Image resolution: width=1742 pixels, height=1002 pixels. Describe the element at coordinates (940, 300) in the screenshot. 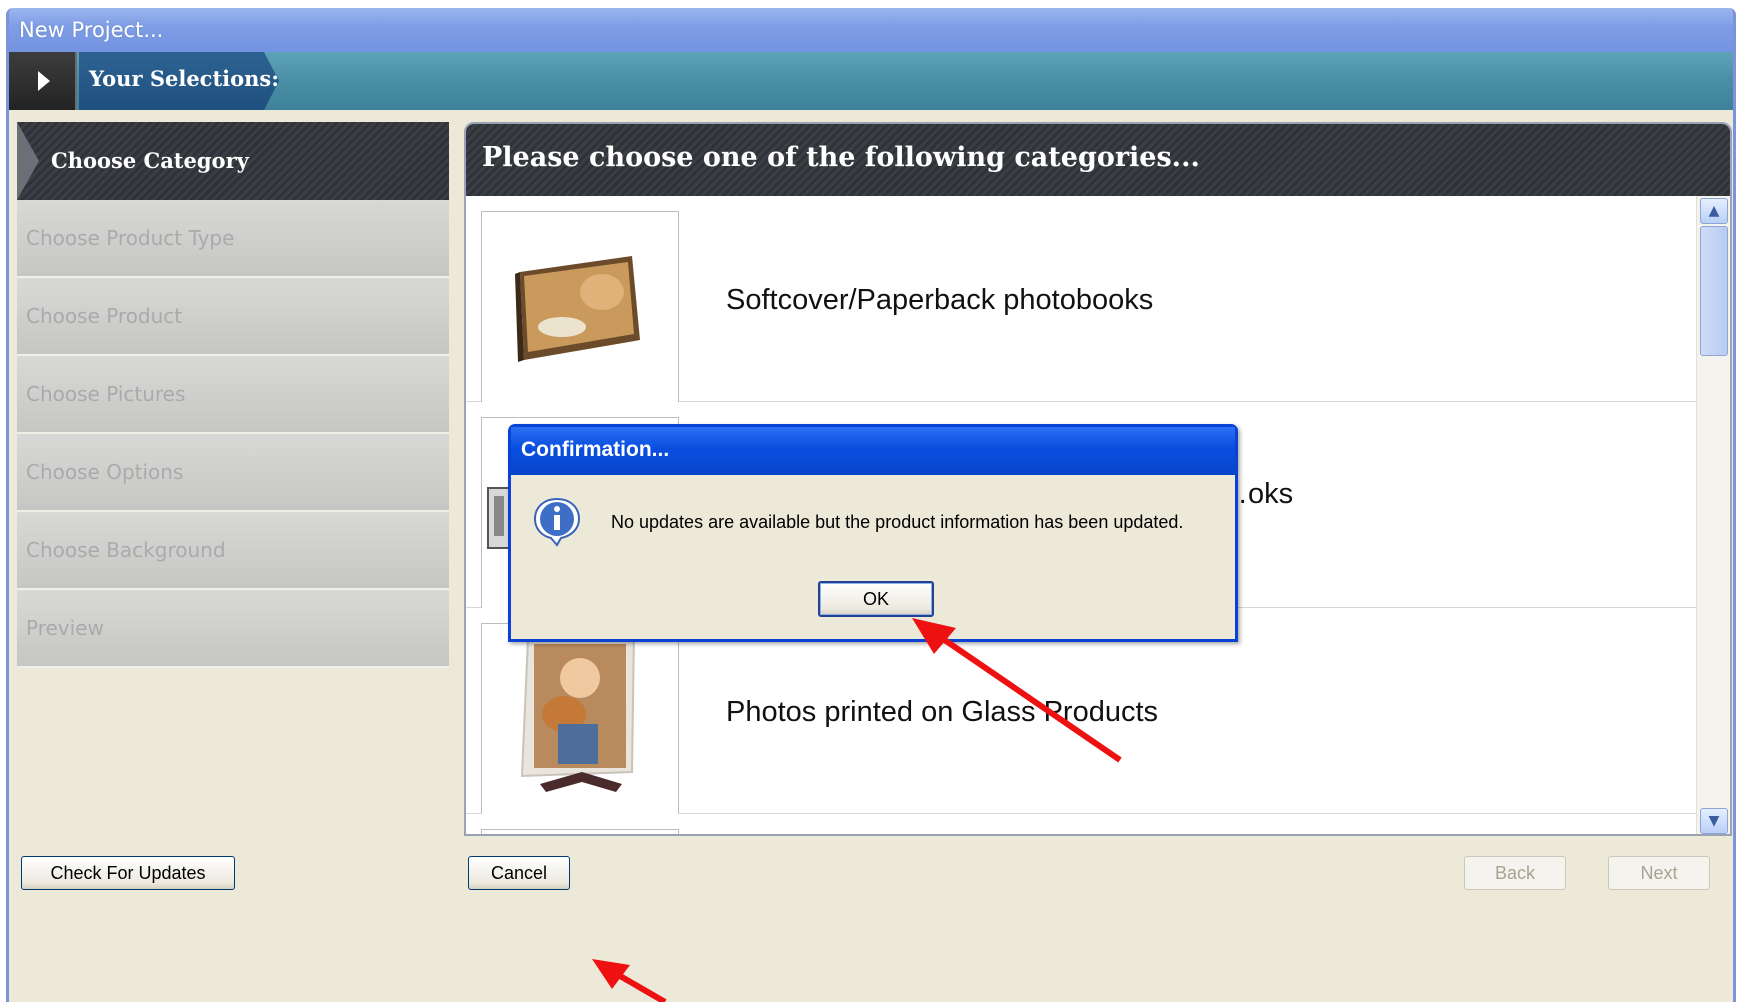

I see `category-label: Softcover/Paperback photobooks` at that location.